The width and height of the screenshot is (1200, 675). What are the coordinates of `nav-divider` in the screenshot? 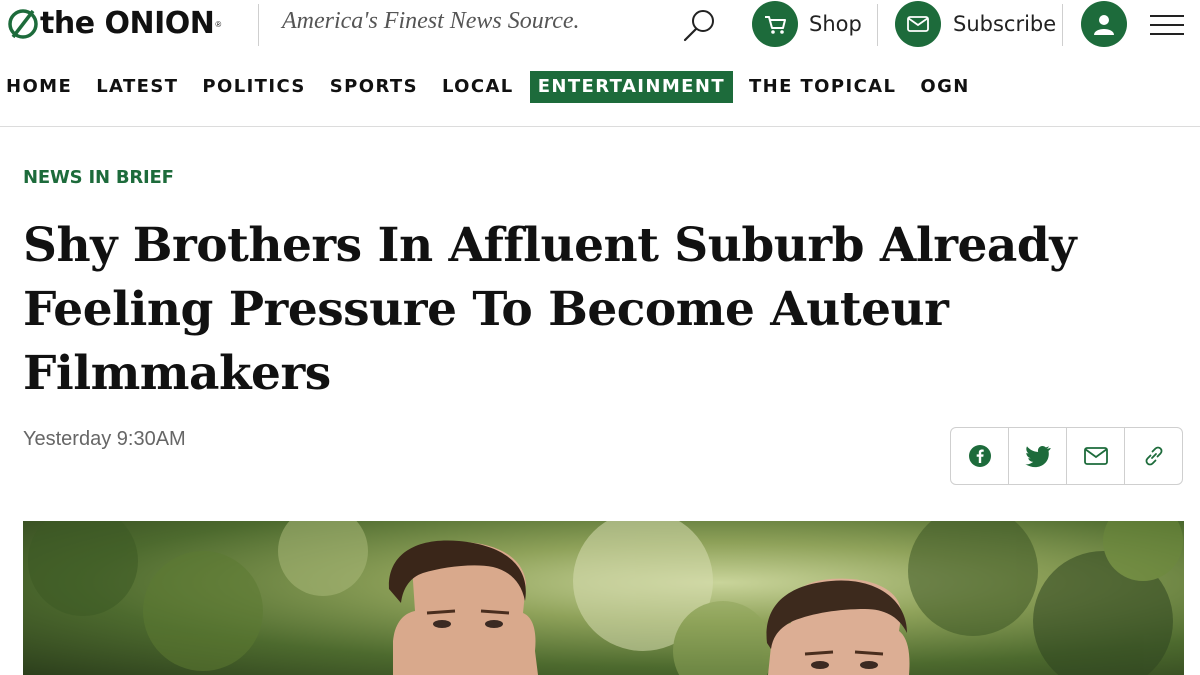 It's located at (600, 126).